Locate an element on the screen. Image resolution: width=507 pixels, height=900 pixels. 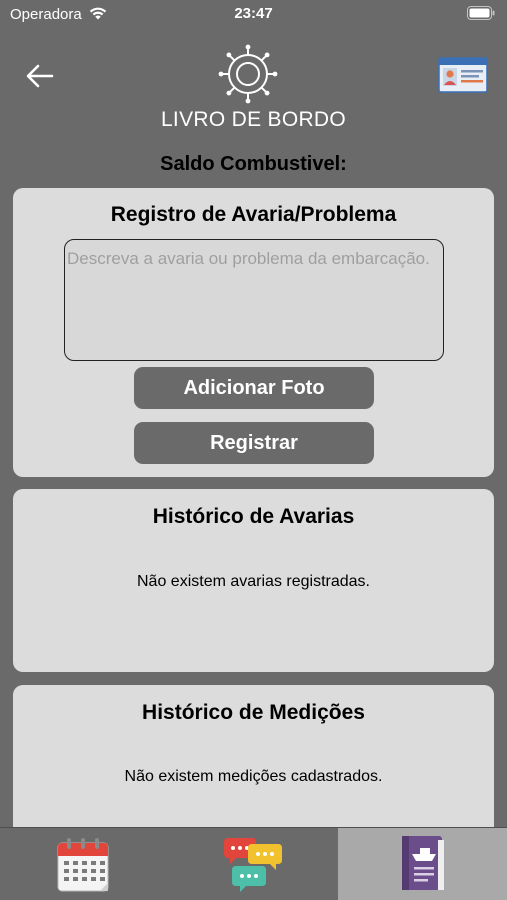
calendar-icon is located at coordinates (83, 865).